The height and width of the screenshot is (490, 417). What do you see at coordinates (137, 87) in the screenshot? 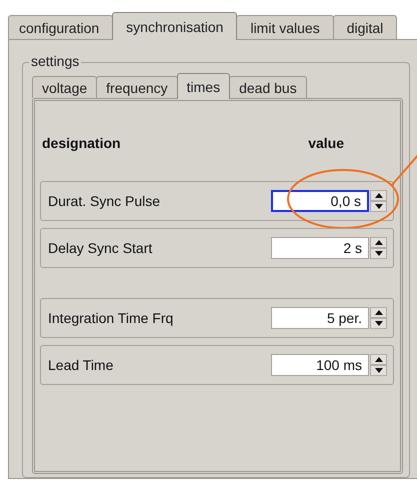
I see `tab: frequency` at bounding box center [137, 87].